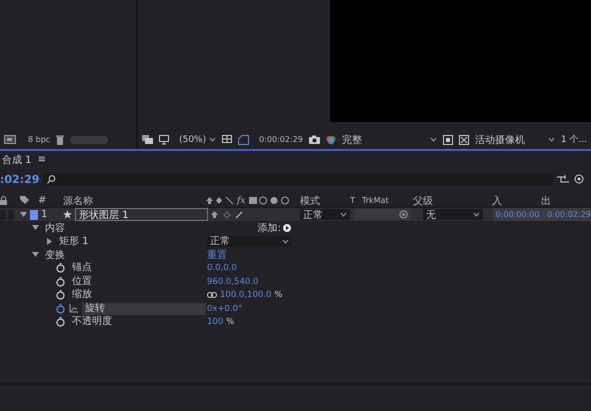 The height and width of the screenshot is (411, 591). Describe the element at coordinates (389, 139) in the screenshot. I see `resolution-dropdown: 完整` at that location.